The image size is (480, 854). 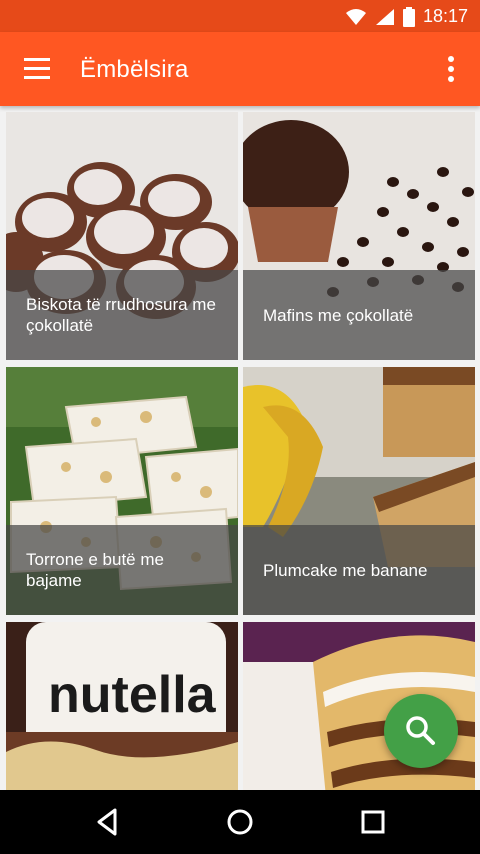 What do you see at coordinates (359, 236) in the screenshot?
I see `recipe-card-chocolate-muffins: Mafins me çokollatë` at bounding box center [359, 236].